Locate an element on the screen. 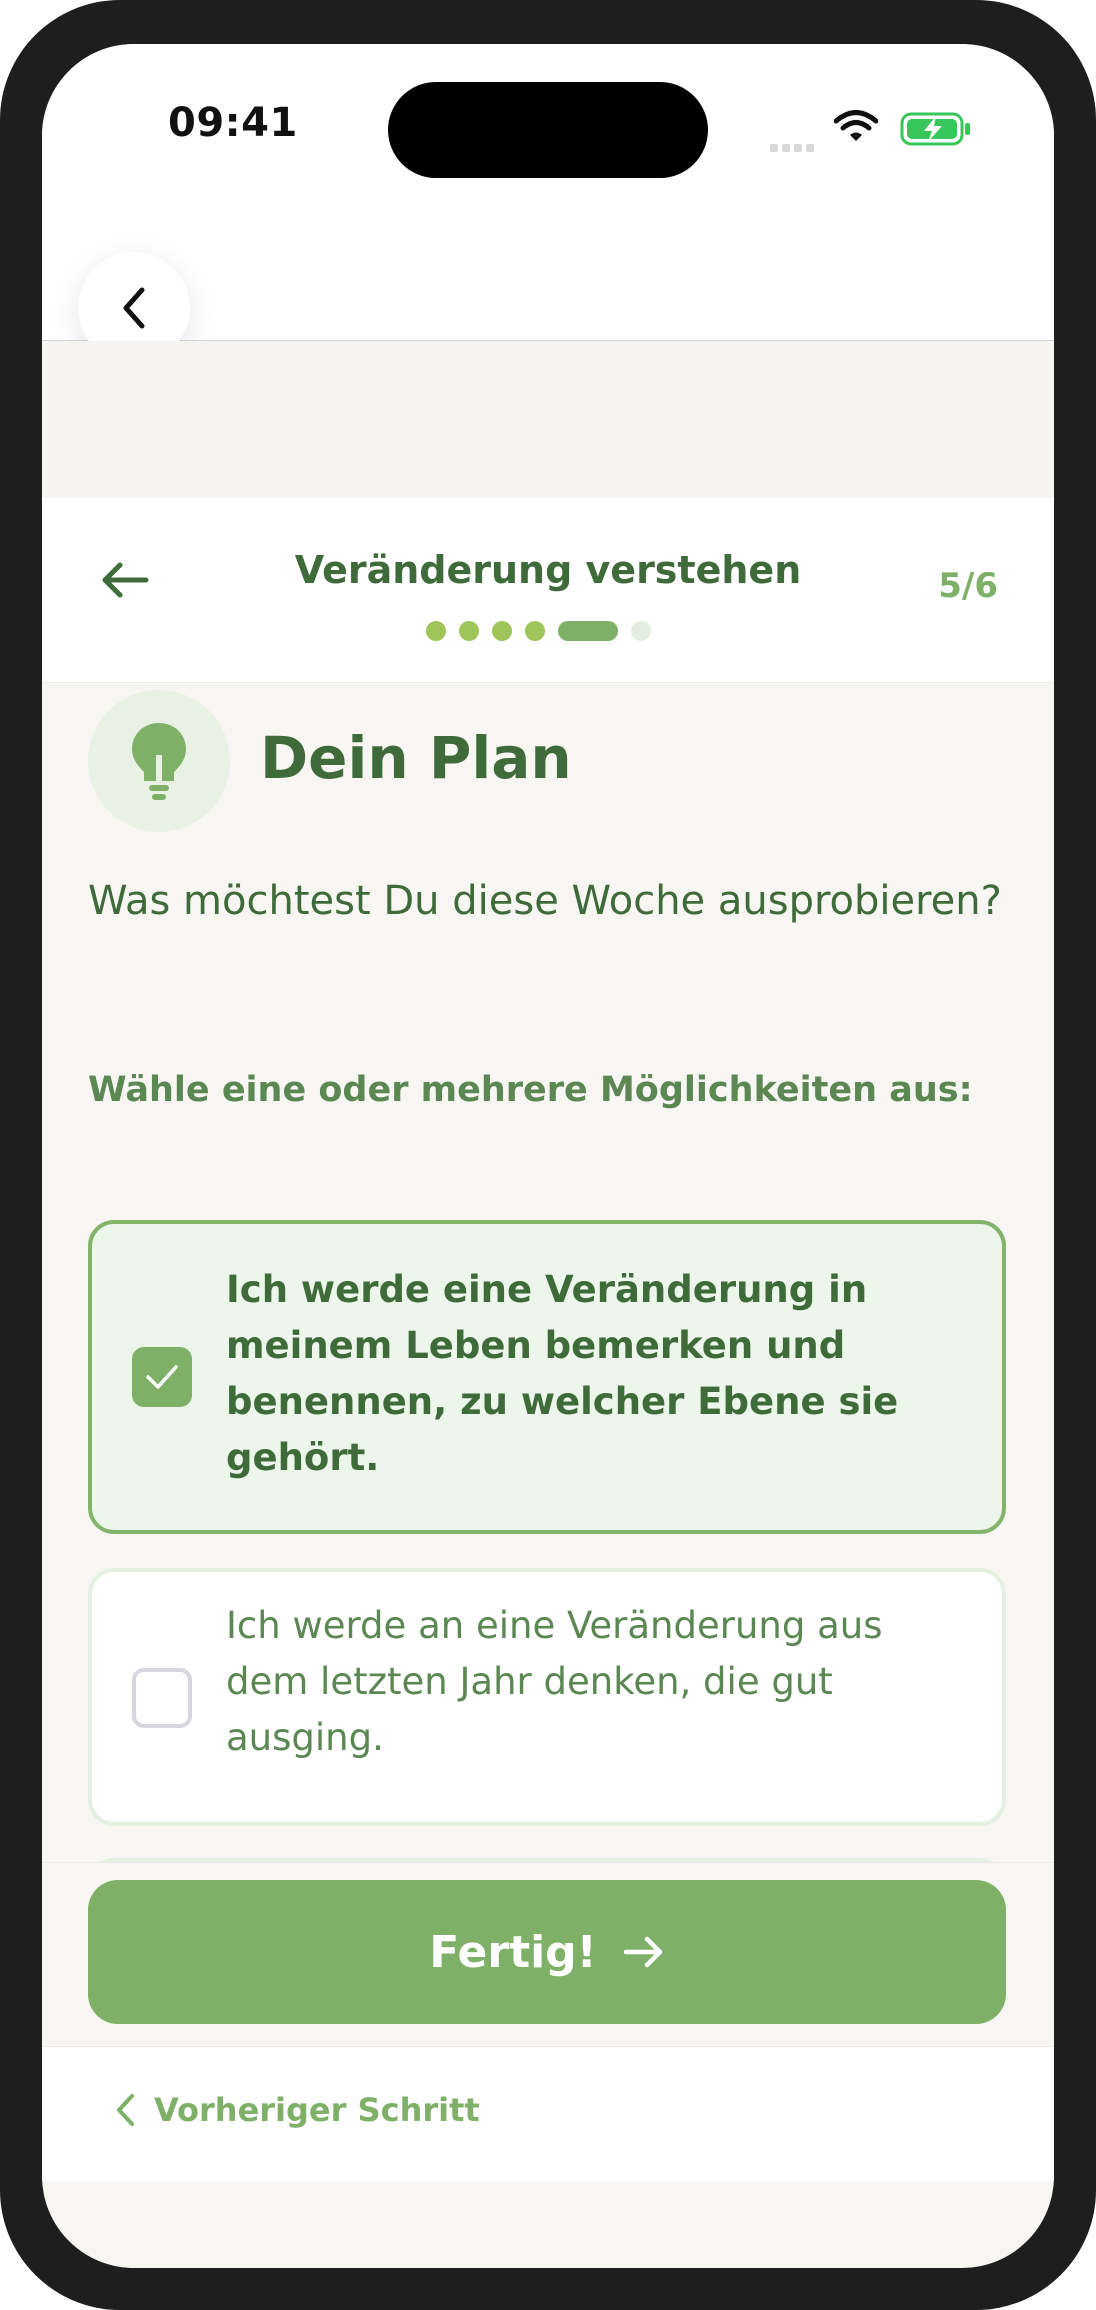  checkmark-icon is located at coordinates (162, 1377).